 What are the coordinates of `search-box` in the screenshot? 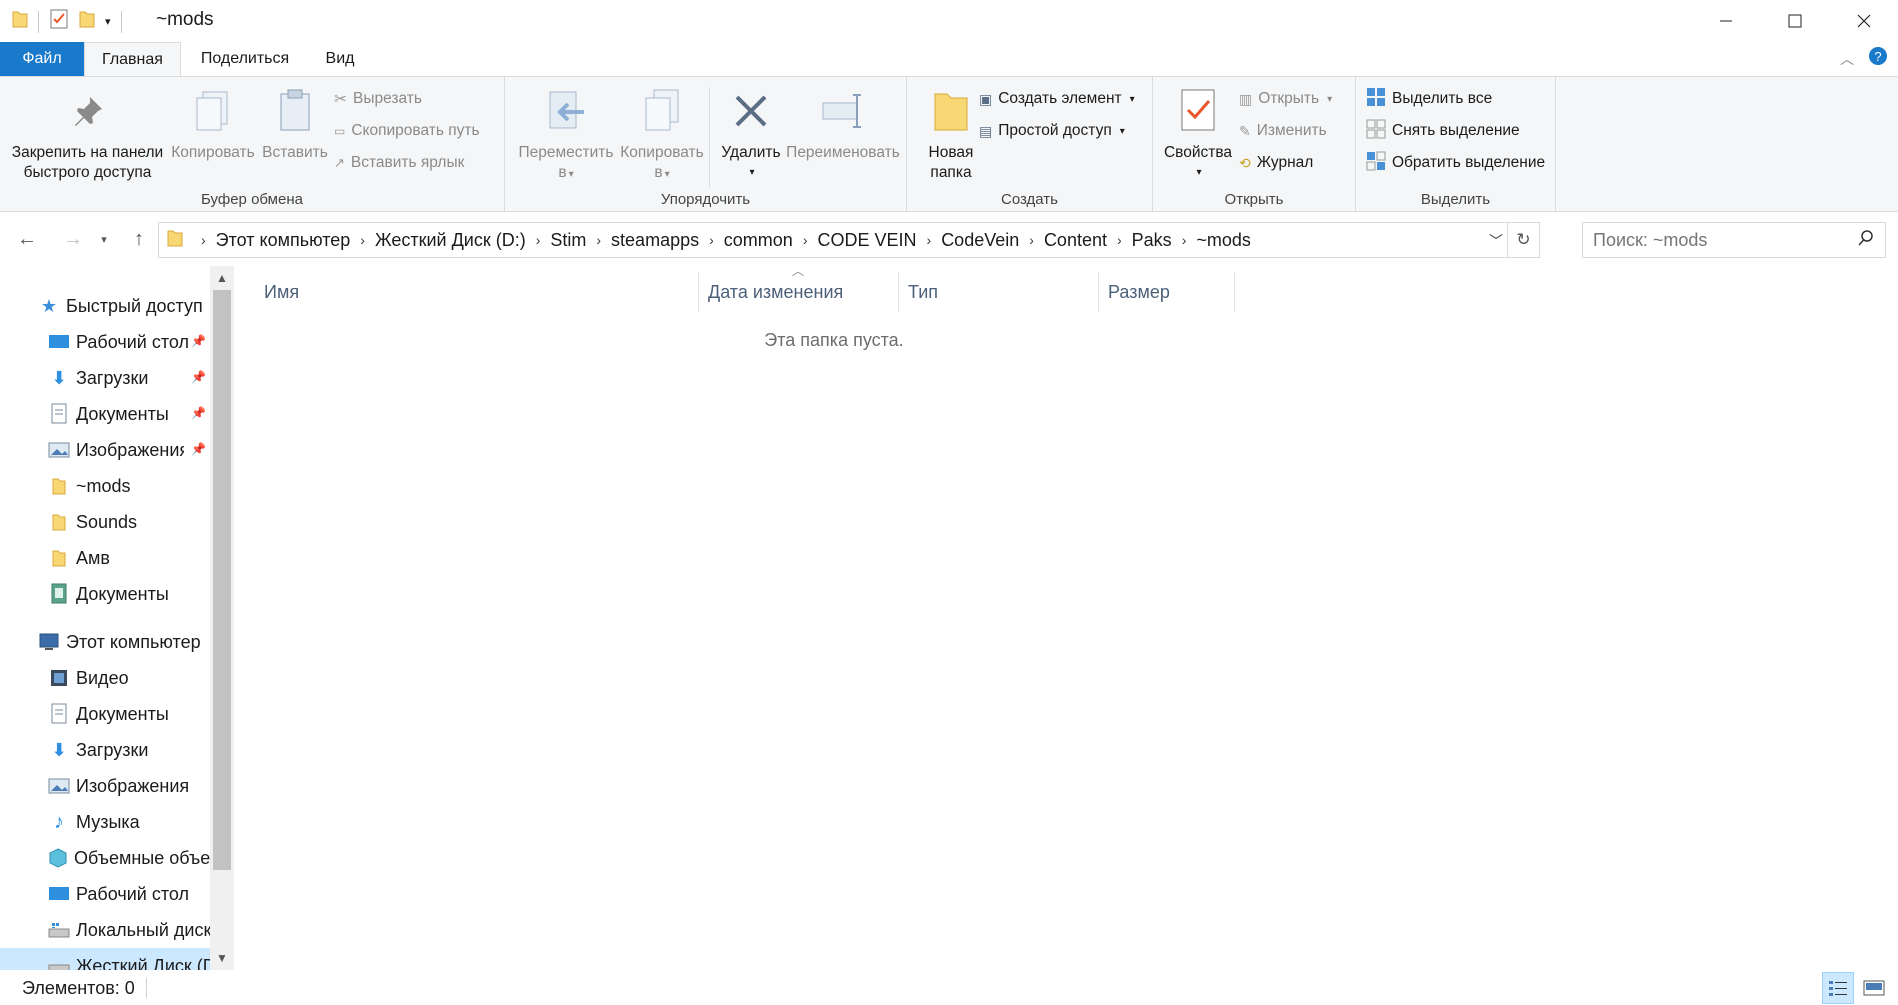 It's located at (1734, 240).